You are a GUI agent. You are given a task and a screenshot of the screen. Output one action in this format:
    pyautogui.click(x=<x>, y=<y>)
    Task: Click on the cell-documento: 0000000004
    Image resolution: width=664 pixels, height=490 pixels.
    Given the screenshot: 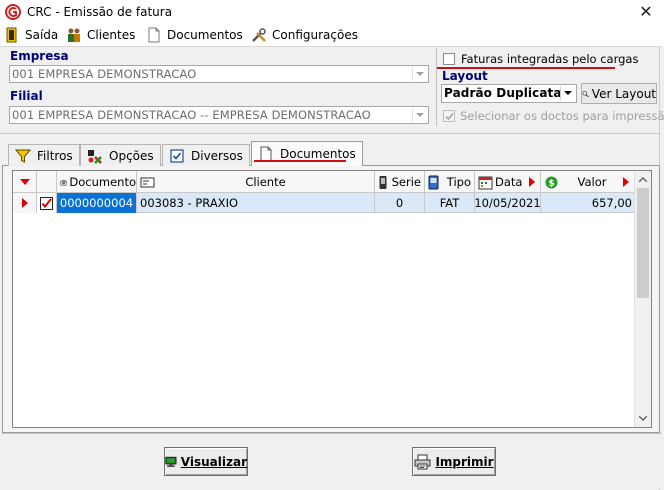 What is the action you would take?
    pyautogui.click(x=97, y=203)
    